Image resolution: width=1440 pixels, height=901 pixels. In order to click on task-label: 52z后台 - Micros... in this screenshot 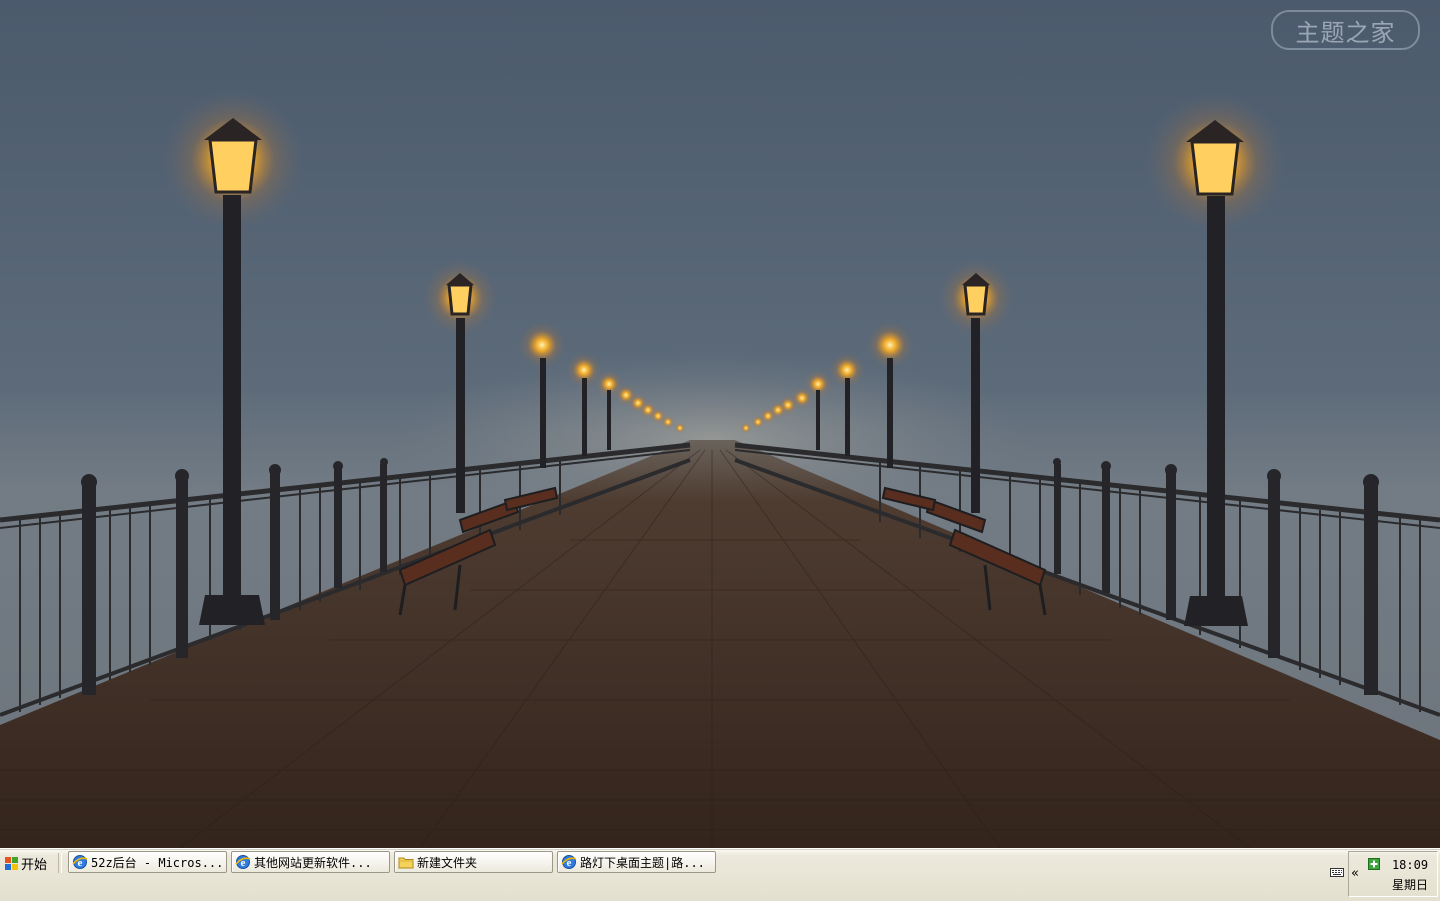, I will do `click(157, 862)`.